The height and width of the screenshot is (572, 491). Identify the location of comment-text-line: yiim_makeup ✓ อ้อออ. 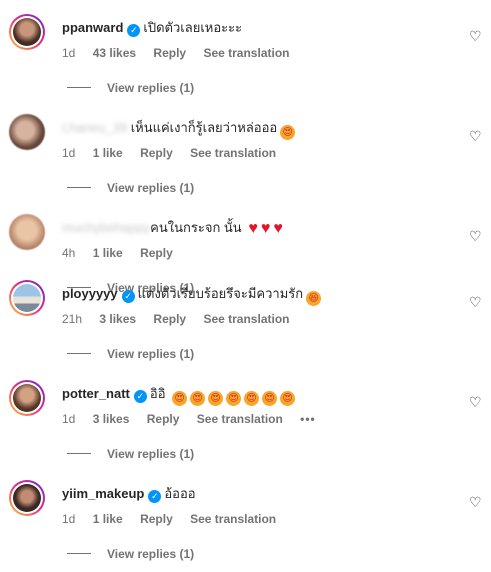
(129, 494).